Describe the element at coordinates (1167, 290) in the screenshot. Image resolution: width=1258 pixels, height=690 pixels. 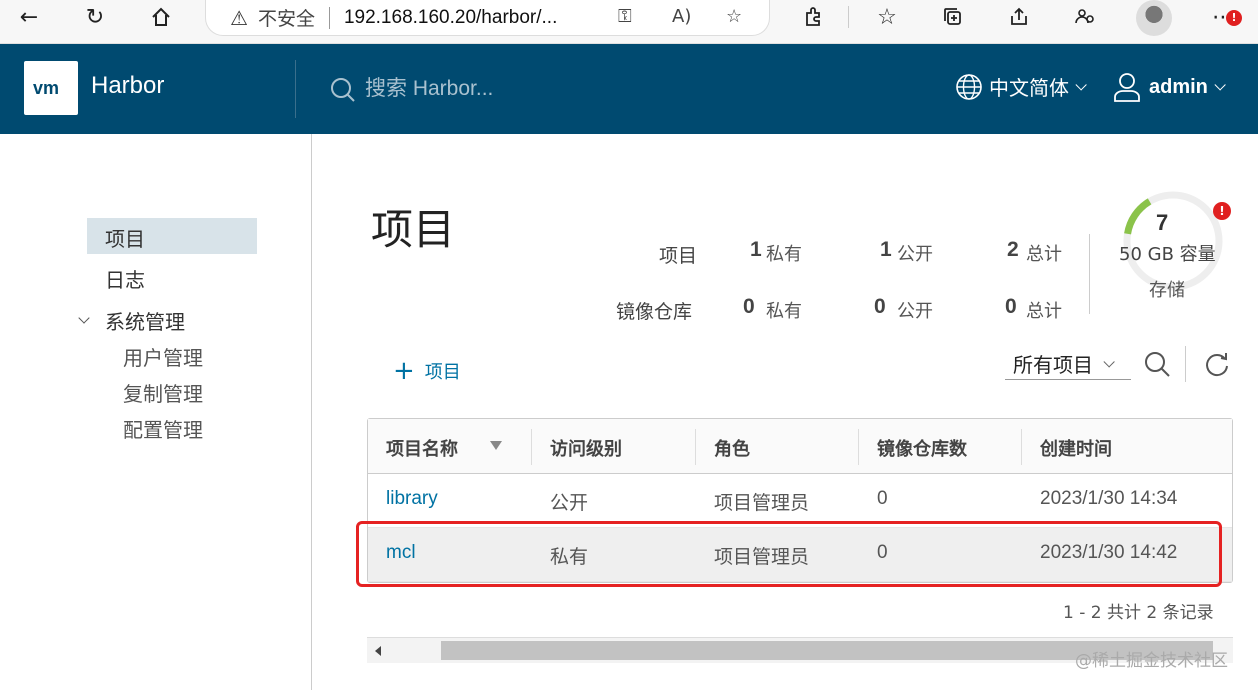
I see `storage-label: 存储` at that location.